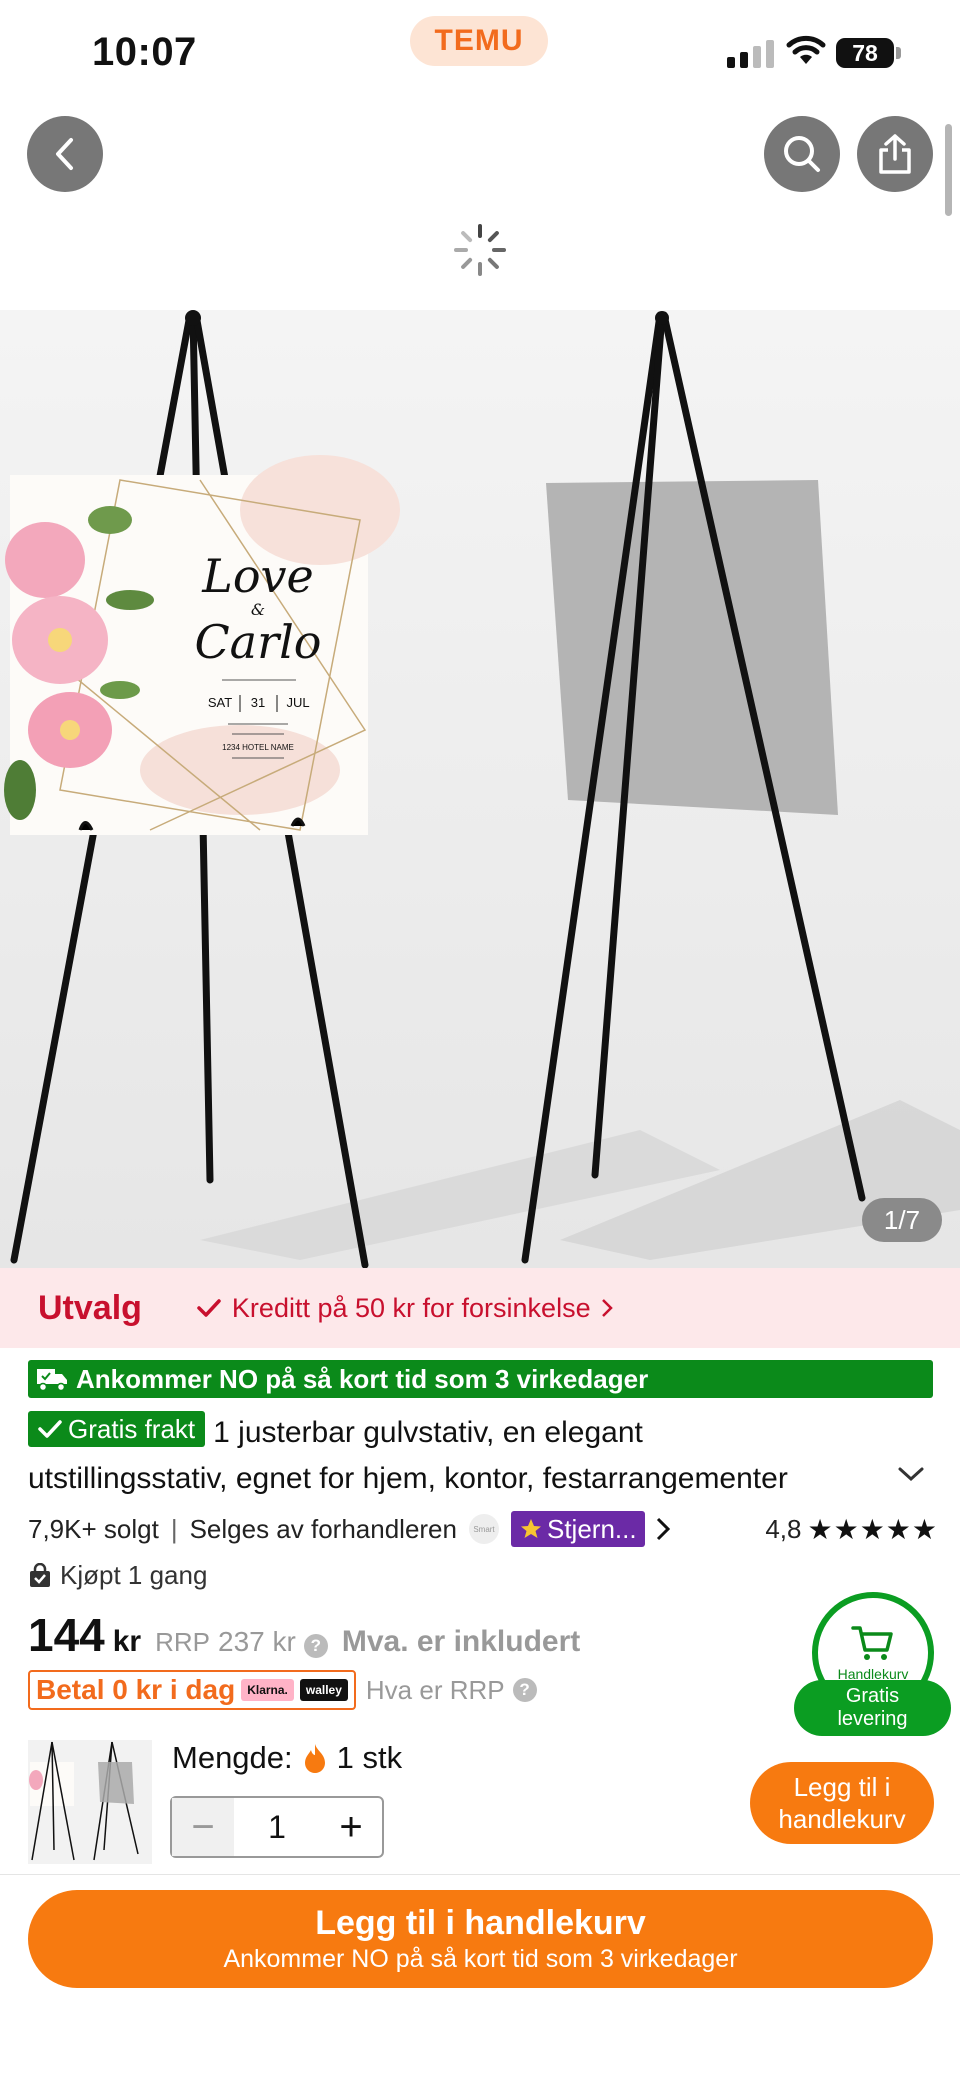  What do you see at coordinates (480, 1874) in the screenshot?
I see `divider` at bounding box center [480, 1874].